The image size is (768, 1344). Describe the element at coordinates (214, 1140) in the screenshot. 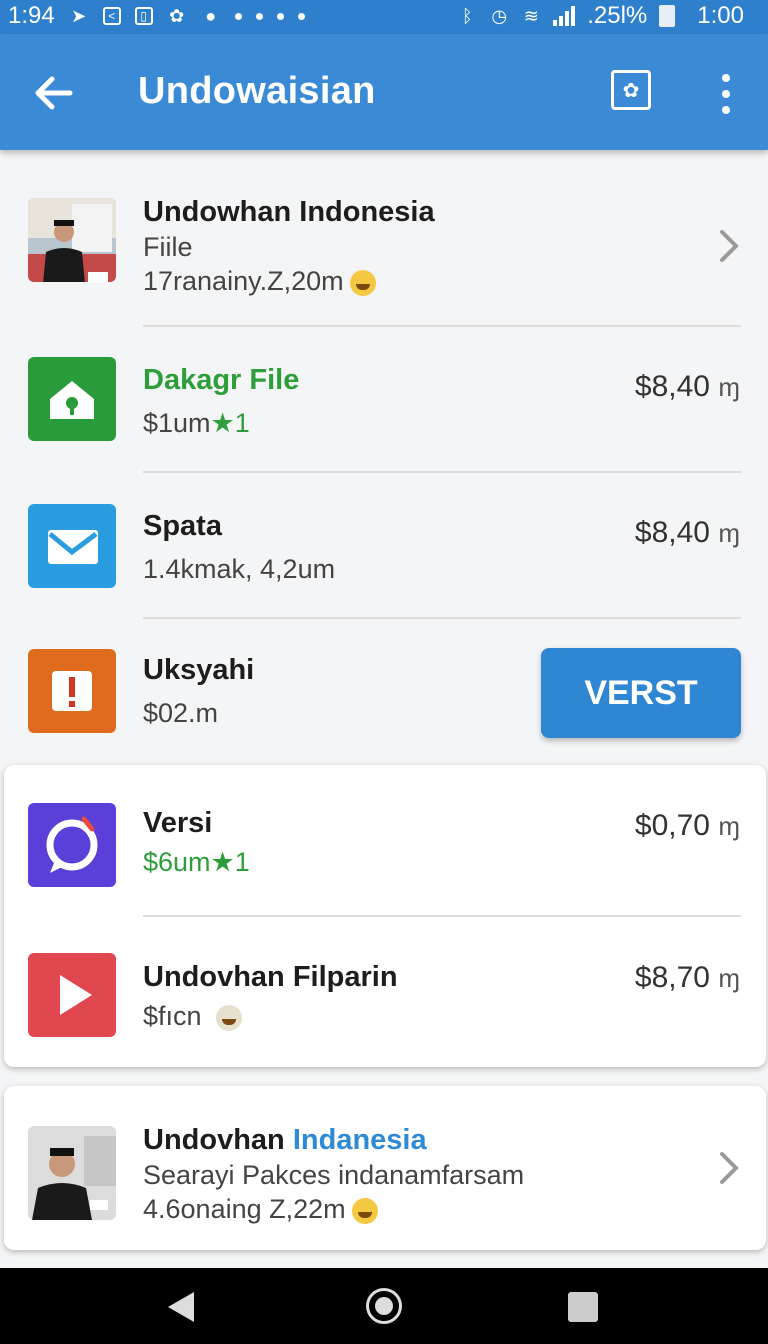

I see `item-title-text: Undovhan` at that location.